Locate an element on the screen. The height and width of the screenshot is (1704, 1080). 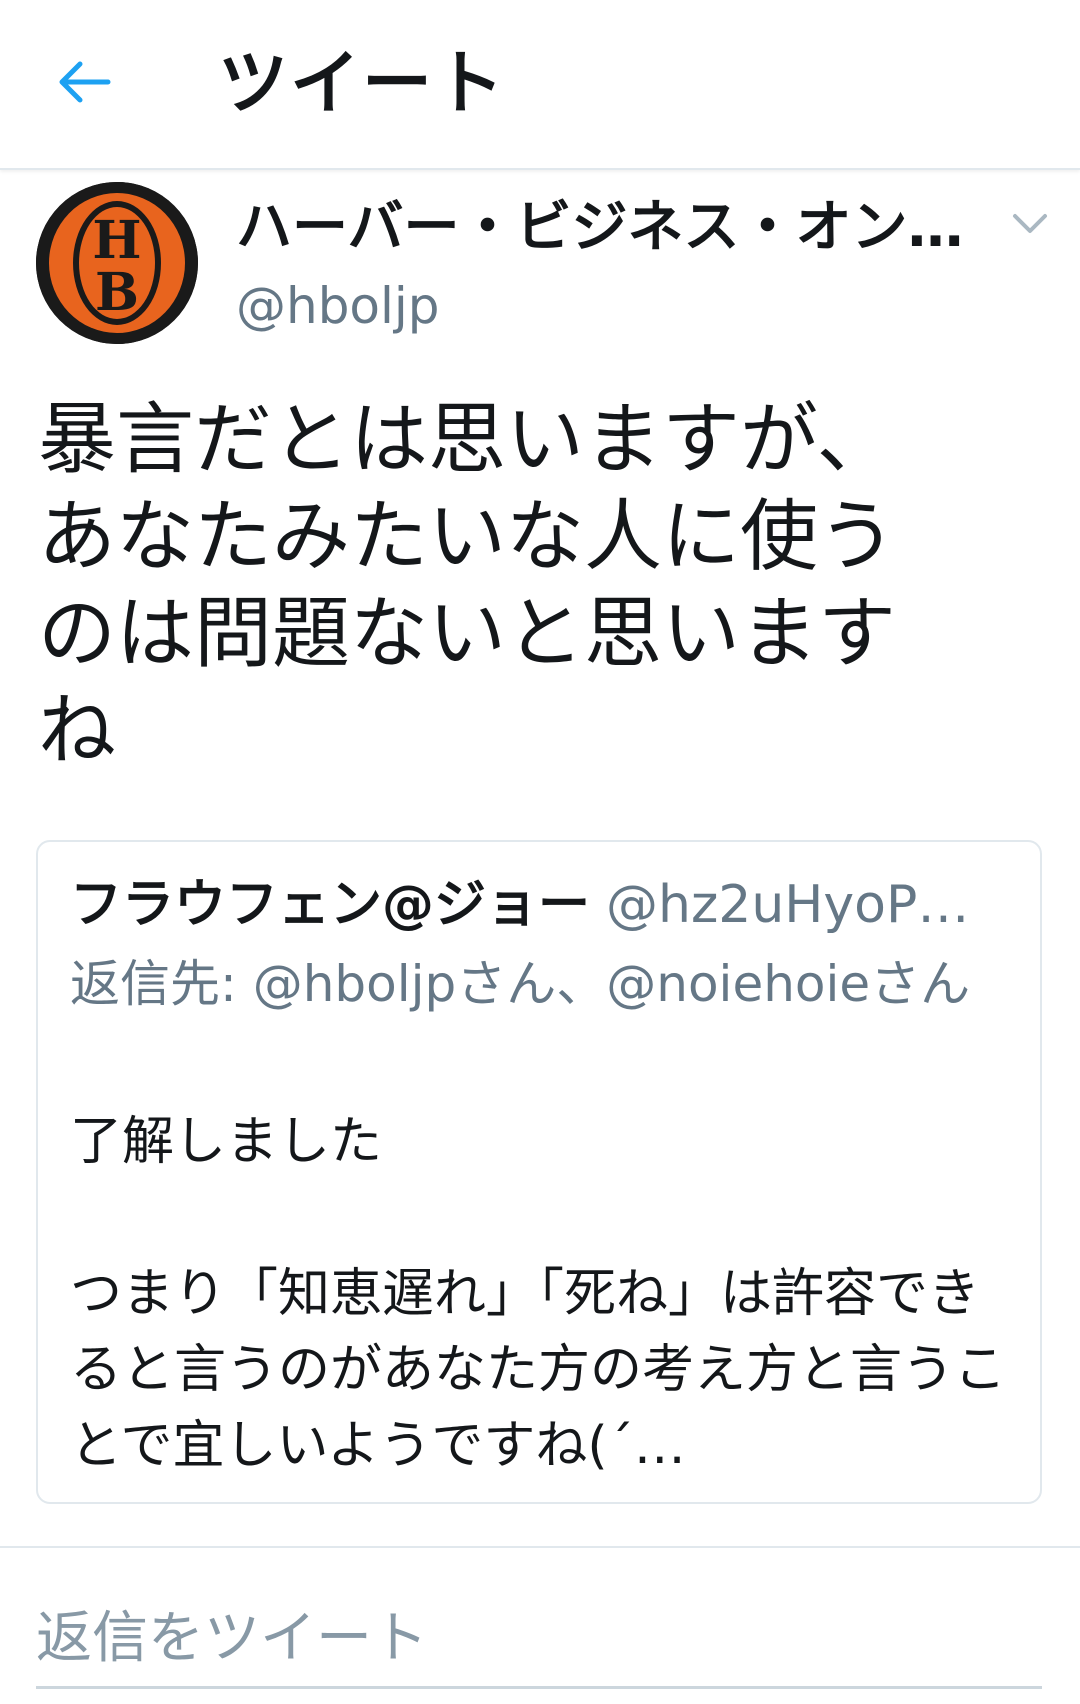
hbol-logo: H B is located at coordinates (117, 263).